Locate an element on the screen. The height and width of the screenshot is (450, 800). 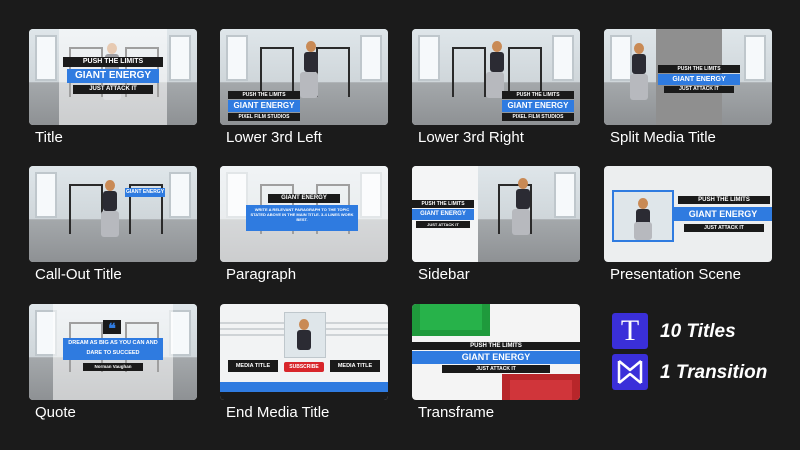
caption: Lower 3rd Right is located at coordinates (471, 137).